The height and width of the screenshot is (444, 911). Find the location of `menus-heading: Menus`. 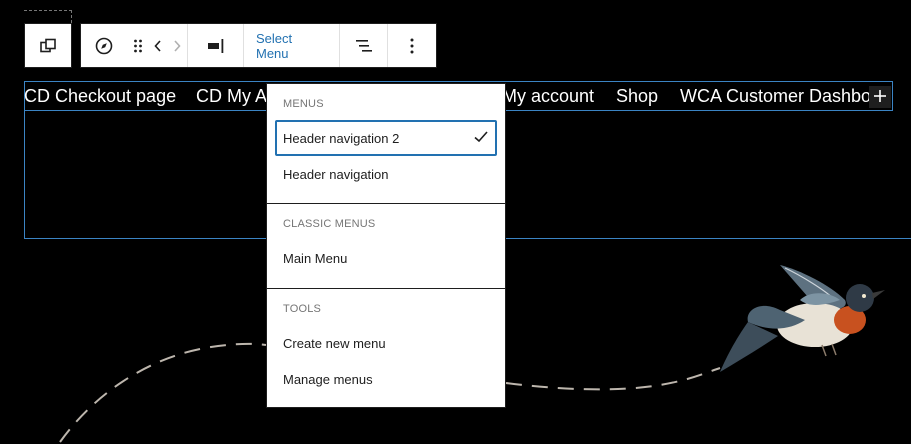

menus-heading: Menus is located at coordinates (303, 104).